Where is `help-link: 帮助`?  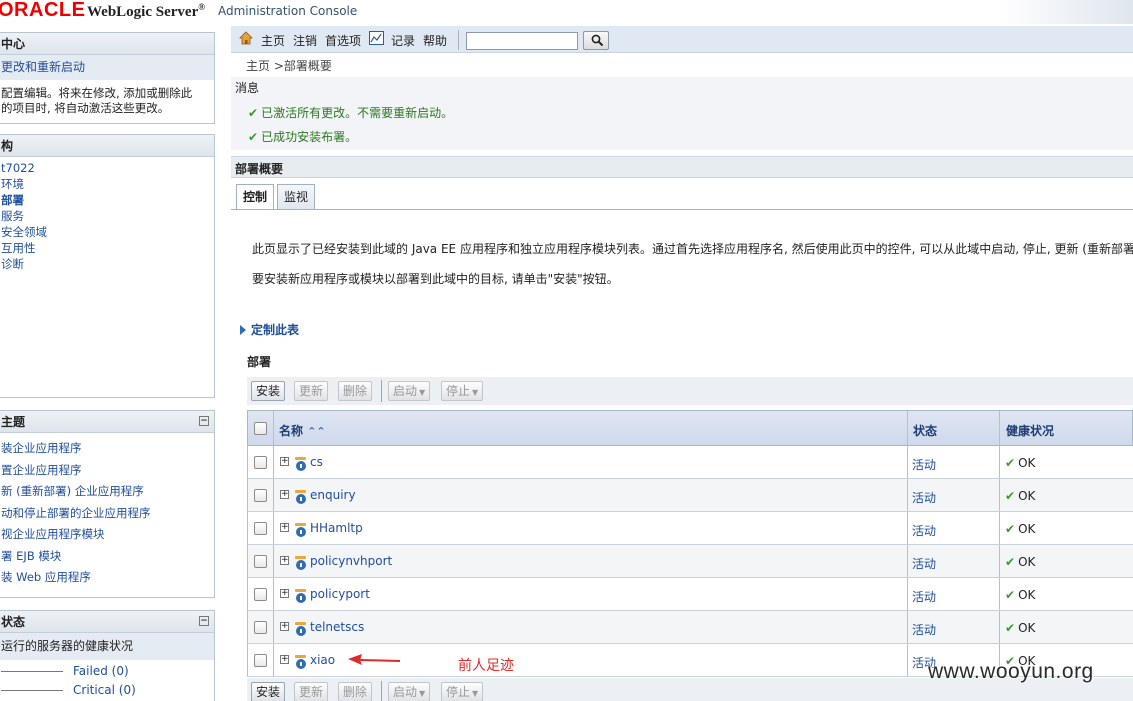
help-link: 帮助 is located at coordinates (435, 40).